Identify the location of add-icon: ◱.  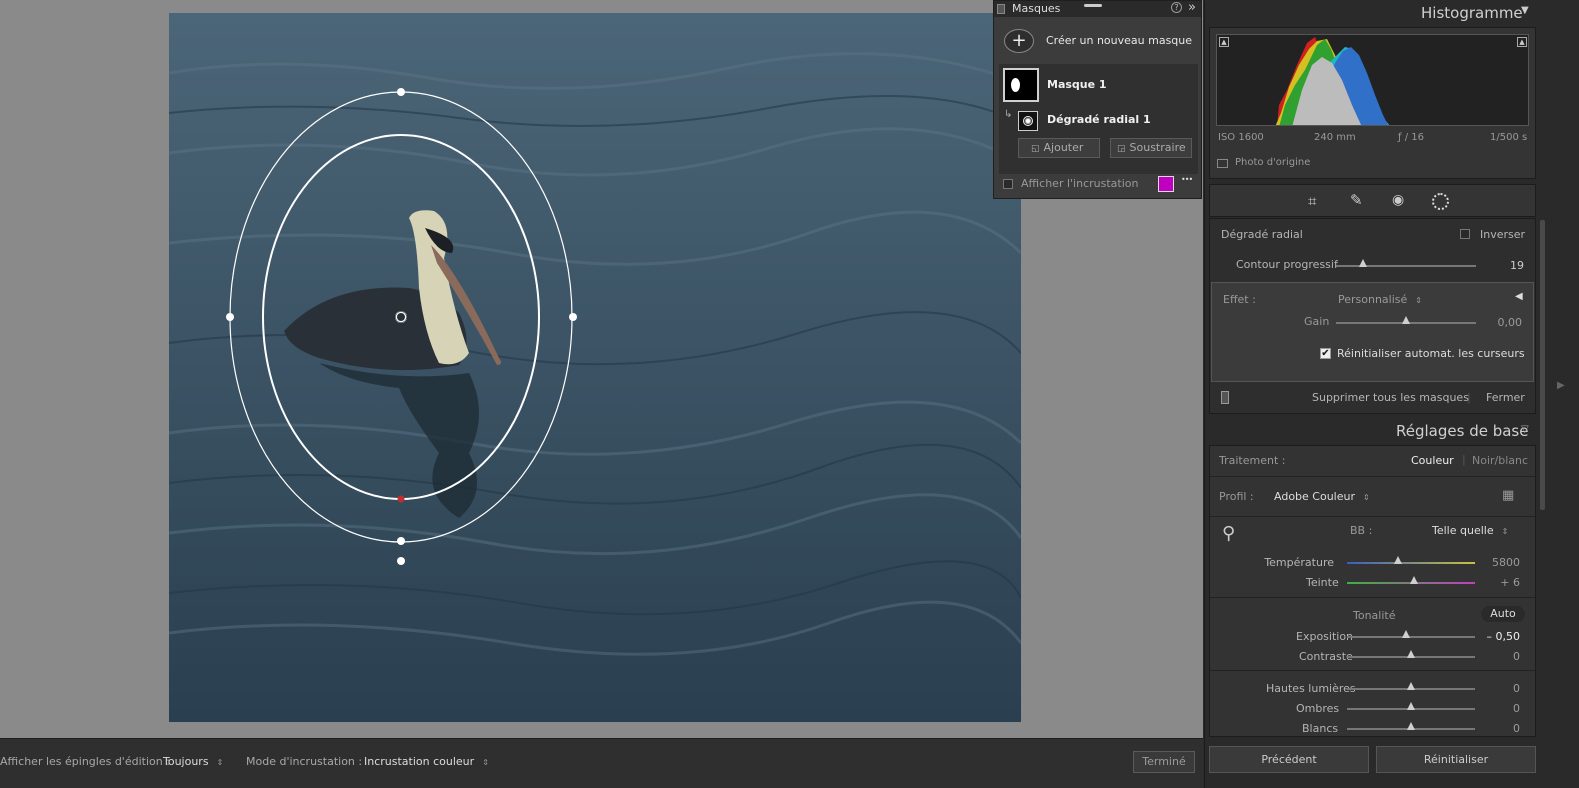
(1035, 149).